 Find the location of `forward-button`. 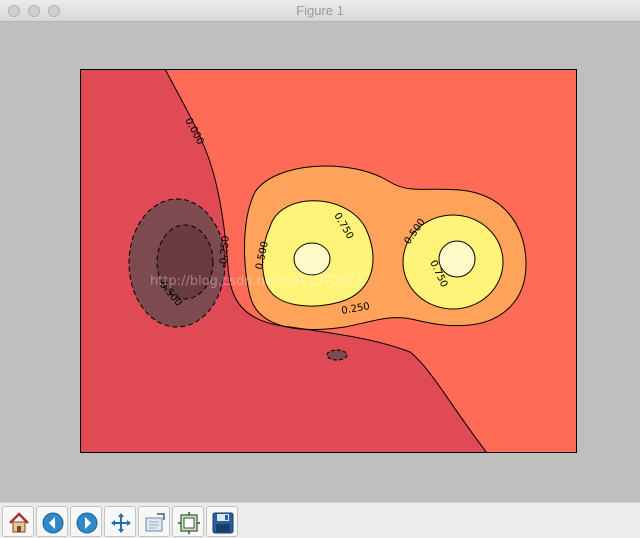

forward-button is located at coordinates (86, 521).